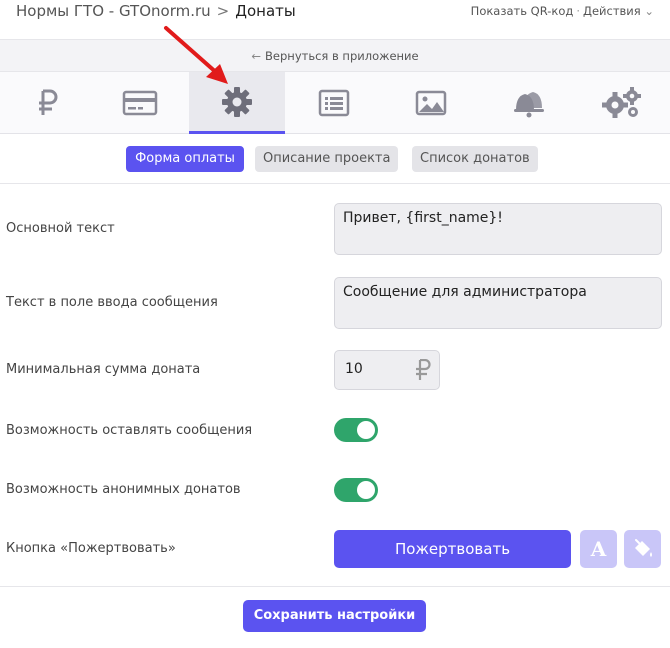 Image resolution: width=670 pixels, height=648 pixels. I want to click on tab-advanced, so click(622, 103).